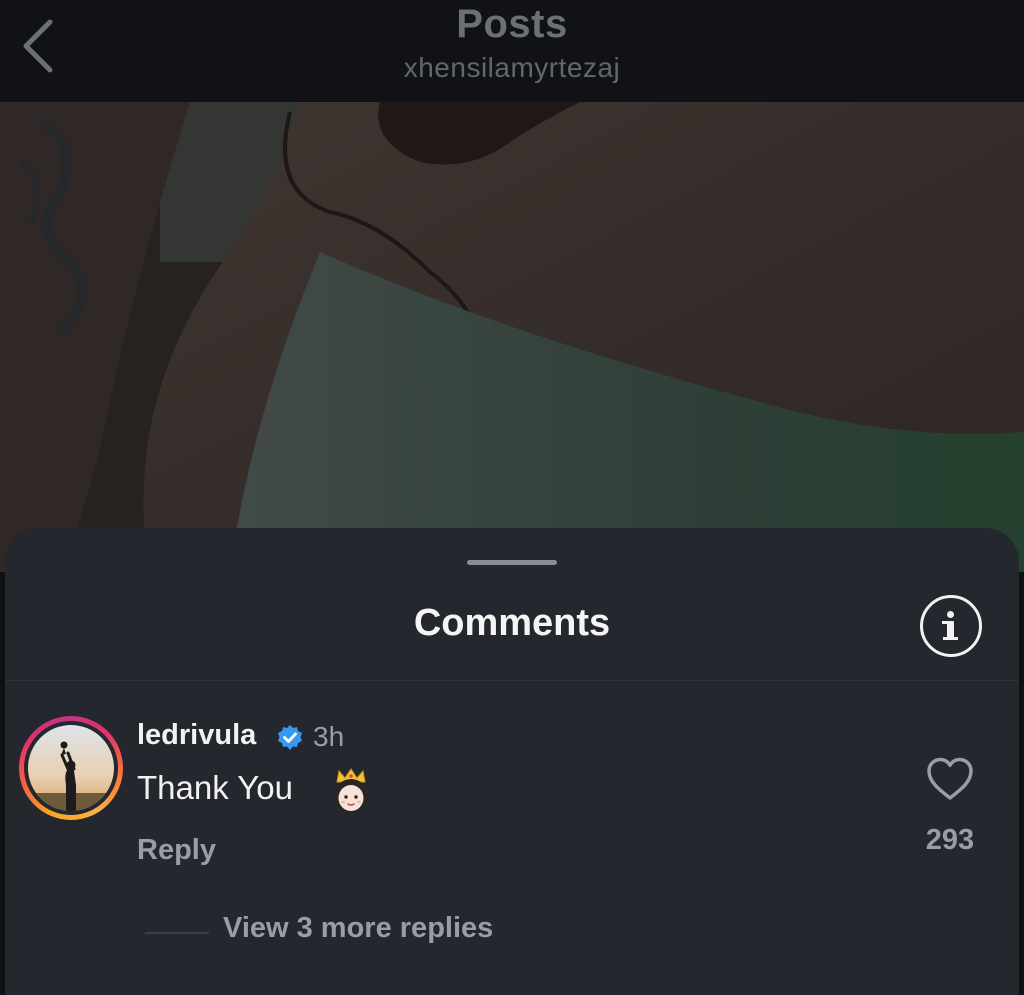  What do you see at coordinates (215, 787) in the screenshot?
I see `comment-text: Thank You` at bounding box center [215, 787].